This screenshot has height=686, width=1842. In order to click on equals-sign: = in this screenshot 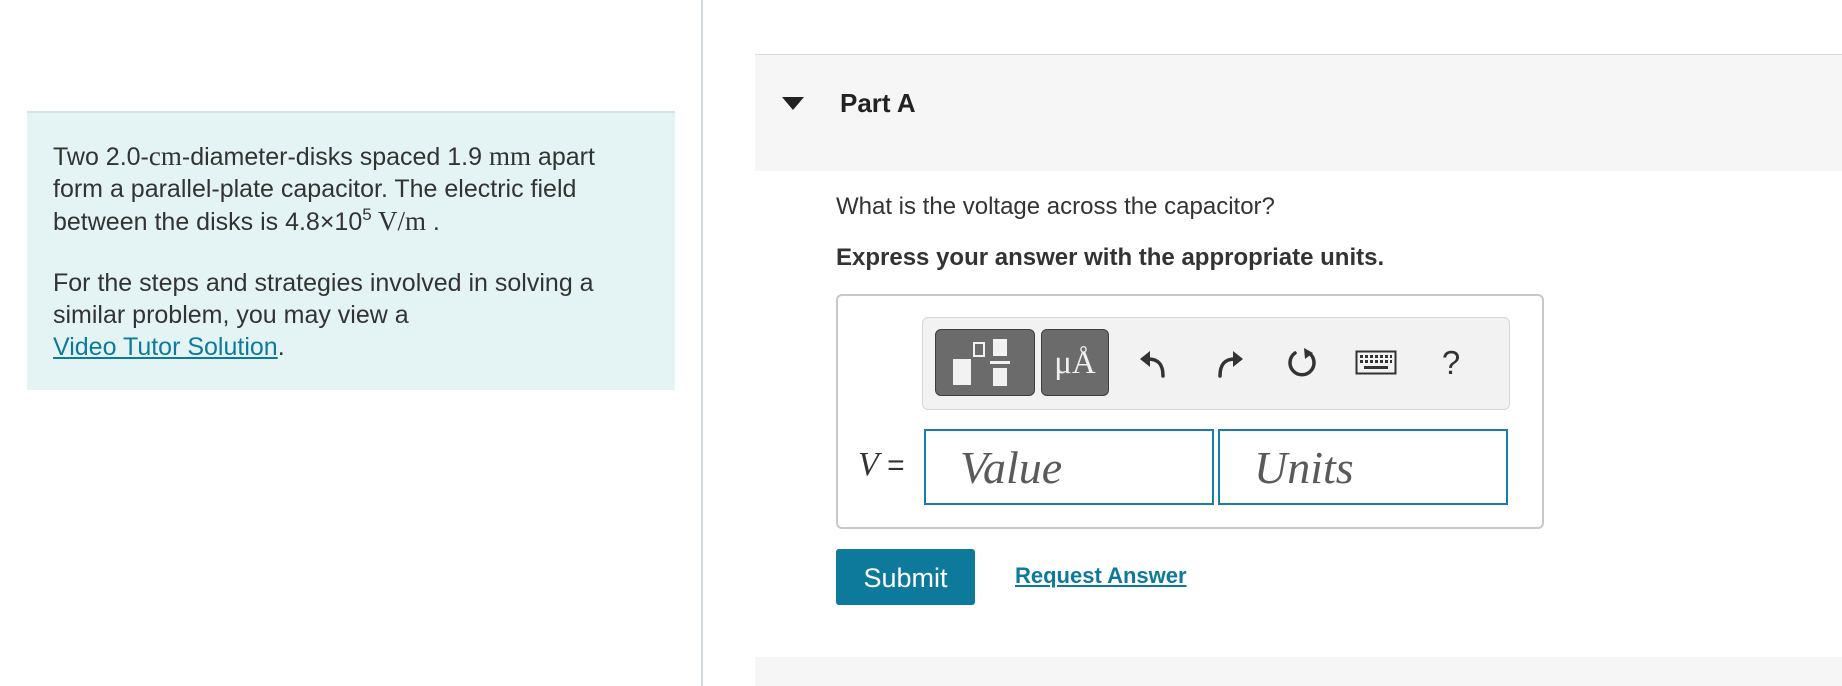, I will do `click(891, 465)`.